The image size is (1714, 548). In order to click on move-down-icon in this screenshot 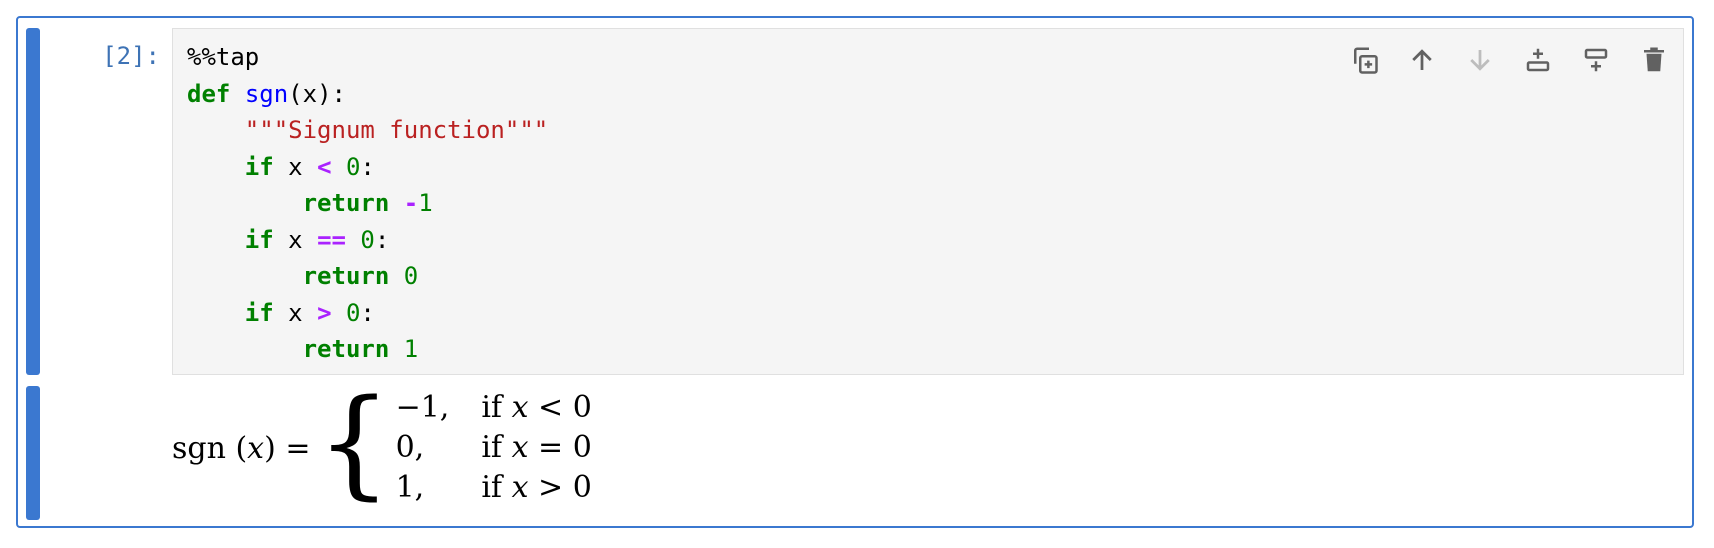, I will do `click(1480, 60)`.